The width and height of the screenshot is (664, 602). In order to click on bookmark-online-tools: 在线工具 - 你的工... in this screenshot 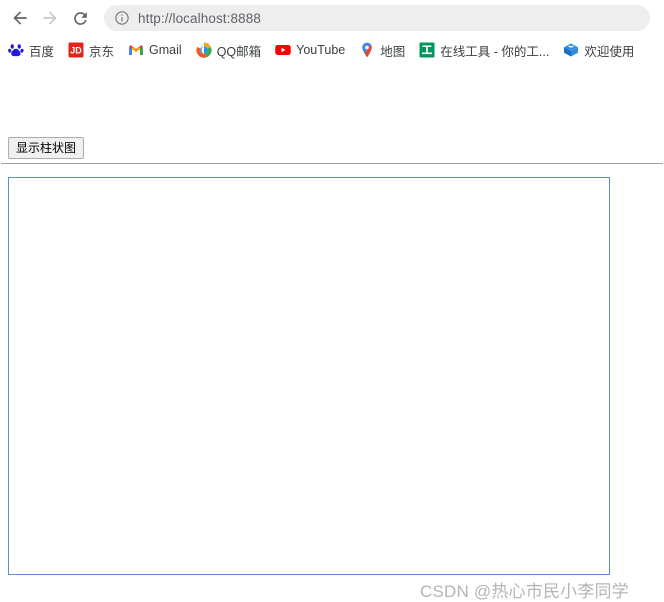, I will do `click(484, 50)`.